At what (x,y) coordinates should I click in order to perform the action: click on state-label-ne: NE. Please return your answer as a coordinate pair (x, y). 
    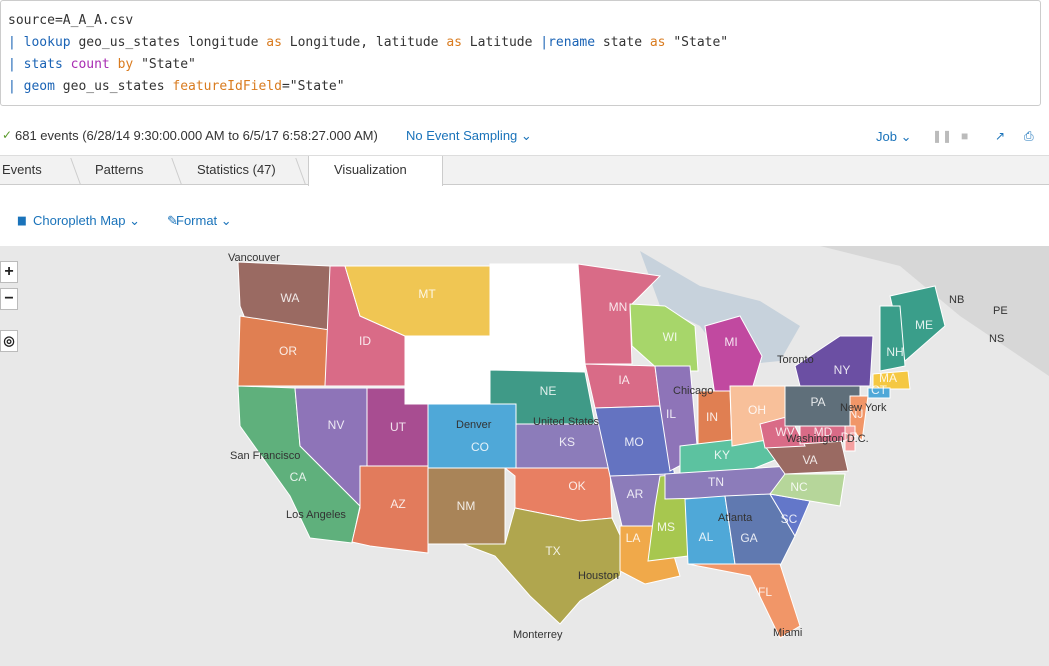
    Looking at the image, I should click on (548, 391).